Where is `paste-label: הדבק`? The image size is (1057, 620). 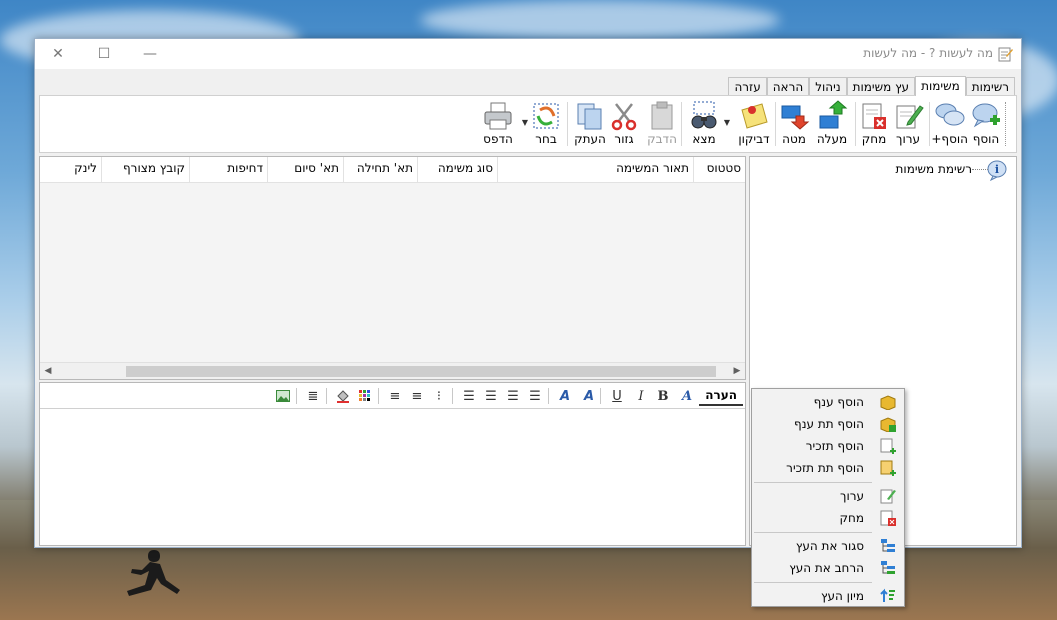
paste-label: הדבק is located at coordinates (662, 139).